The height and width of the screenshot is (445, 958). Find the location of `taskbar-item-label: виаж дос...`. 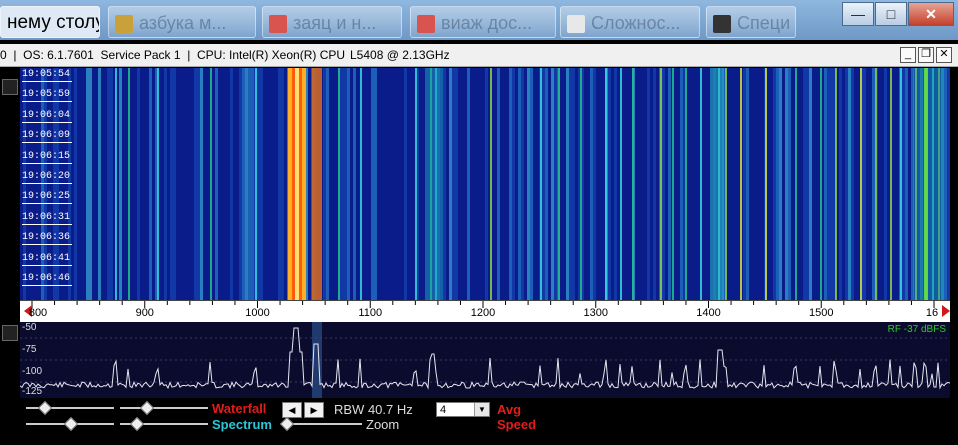

taskbar-item-label: виаж дос... is located at coordinates (487, 23).